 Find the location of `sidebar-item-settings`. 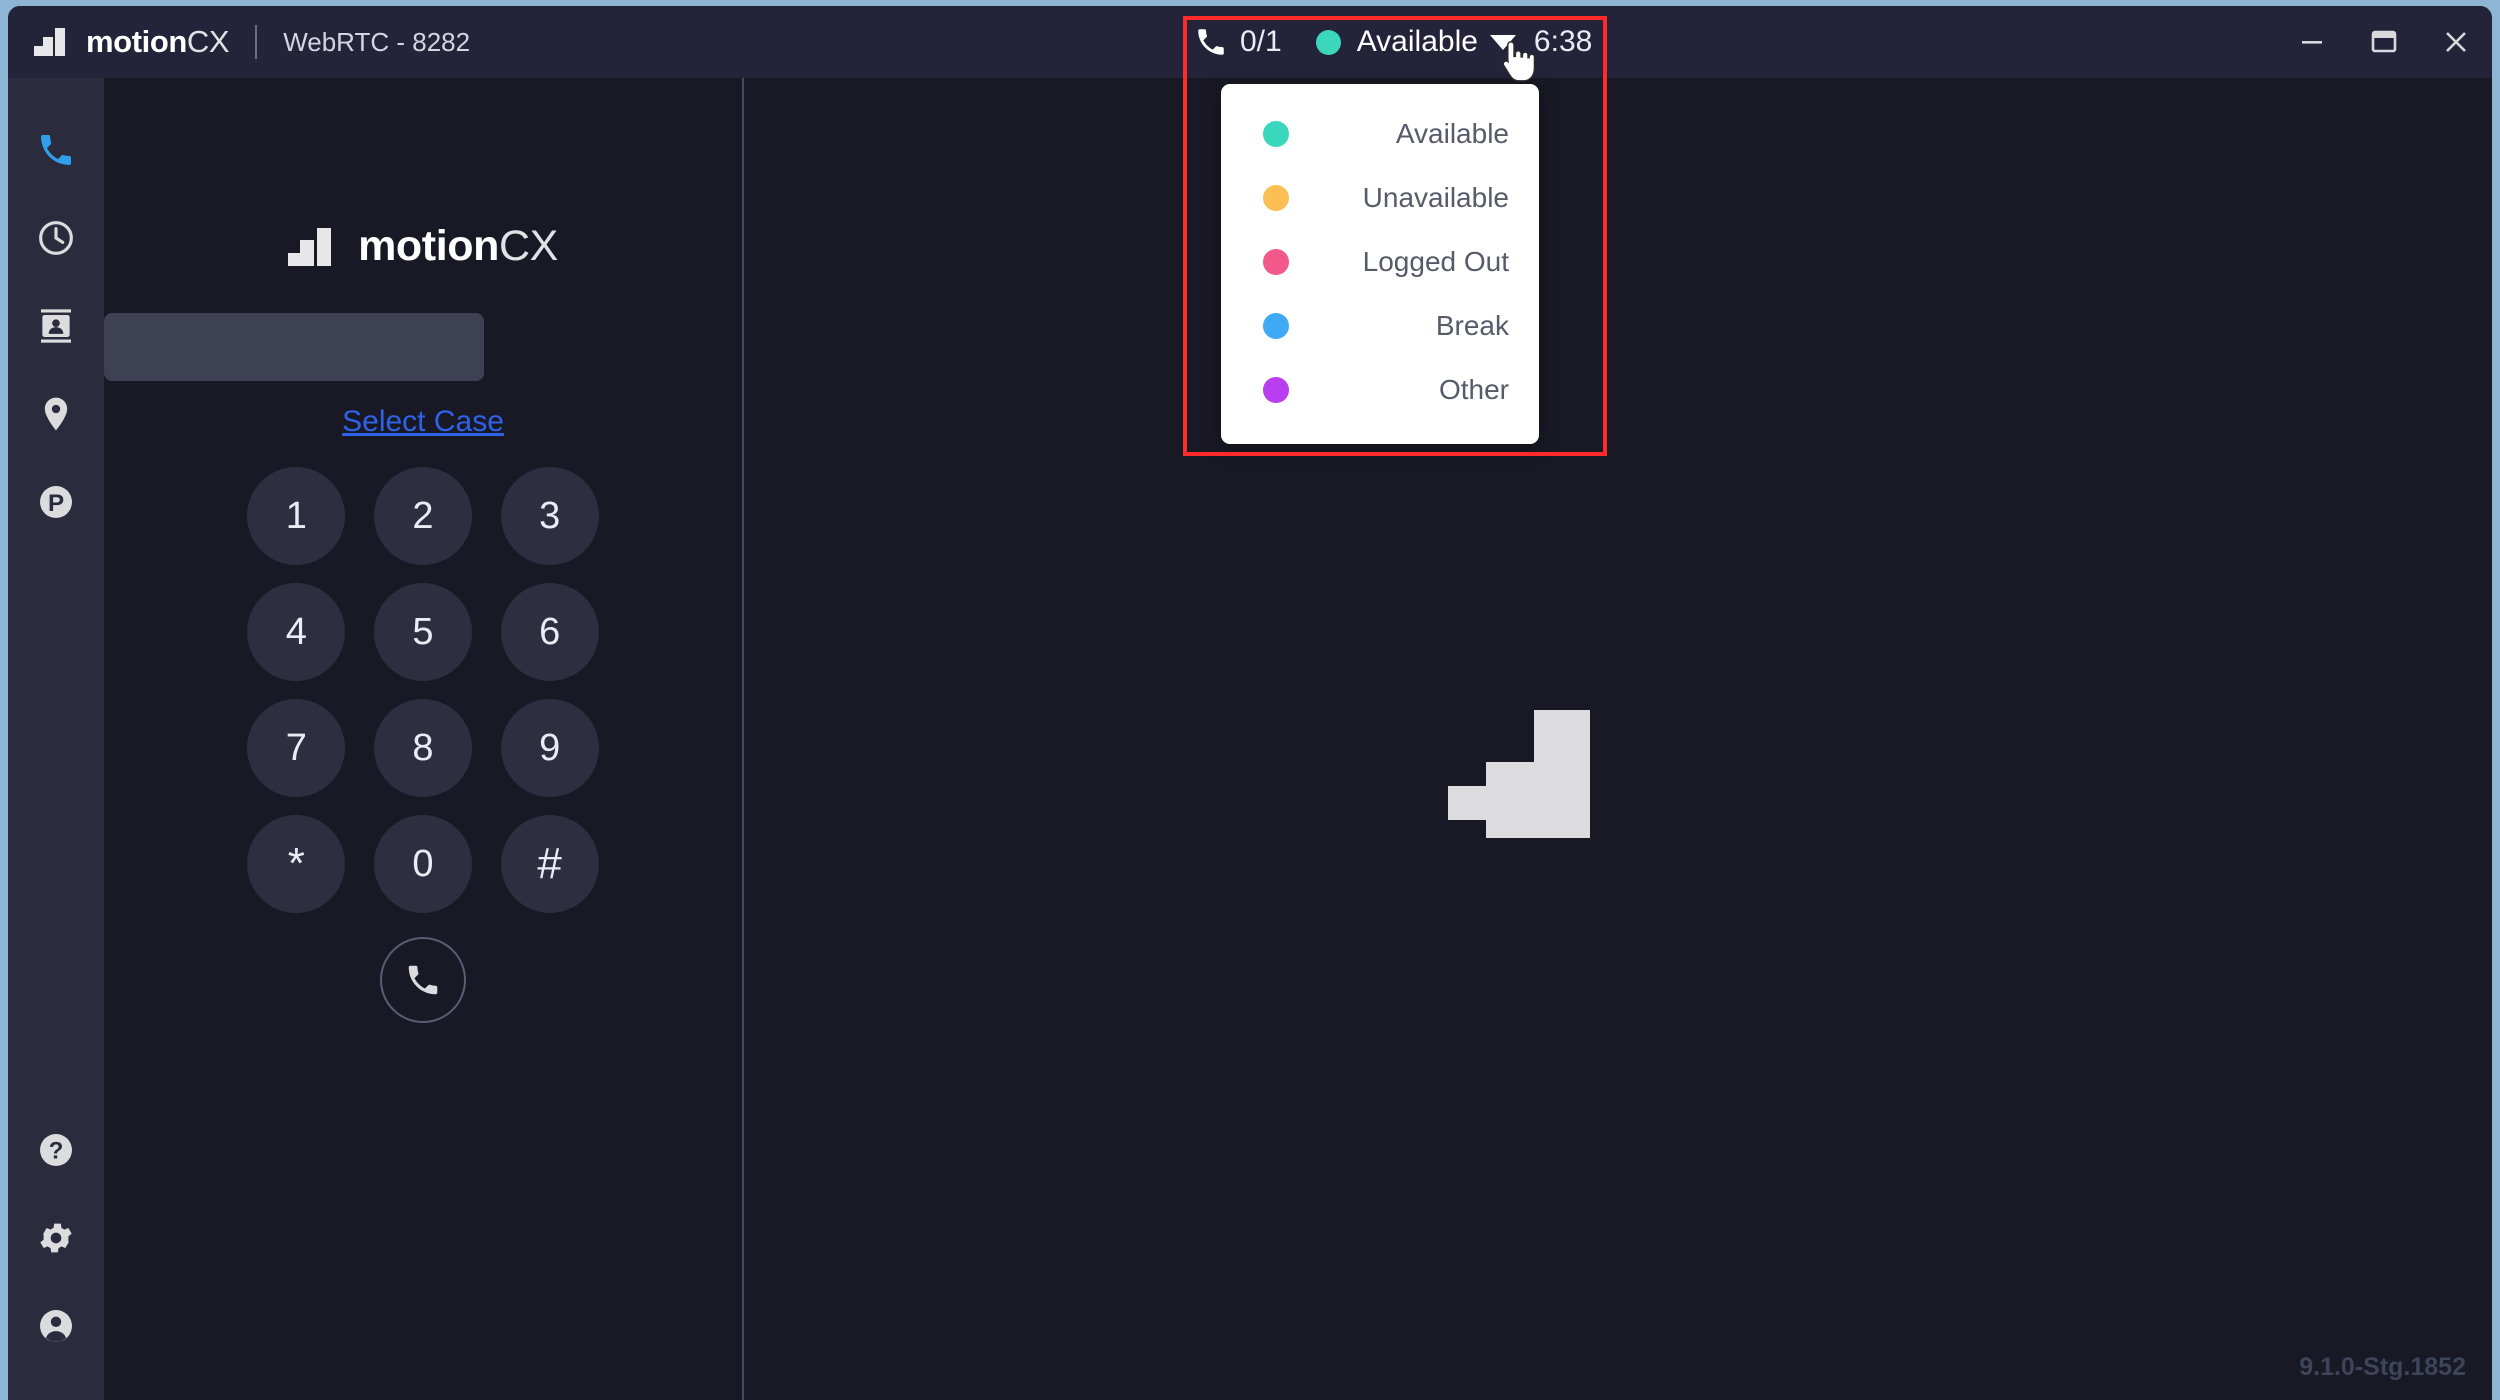

sidebar-item-settings is located at coordinates (56, 1238).